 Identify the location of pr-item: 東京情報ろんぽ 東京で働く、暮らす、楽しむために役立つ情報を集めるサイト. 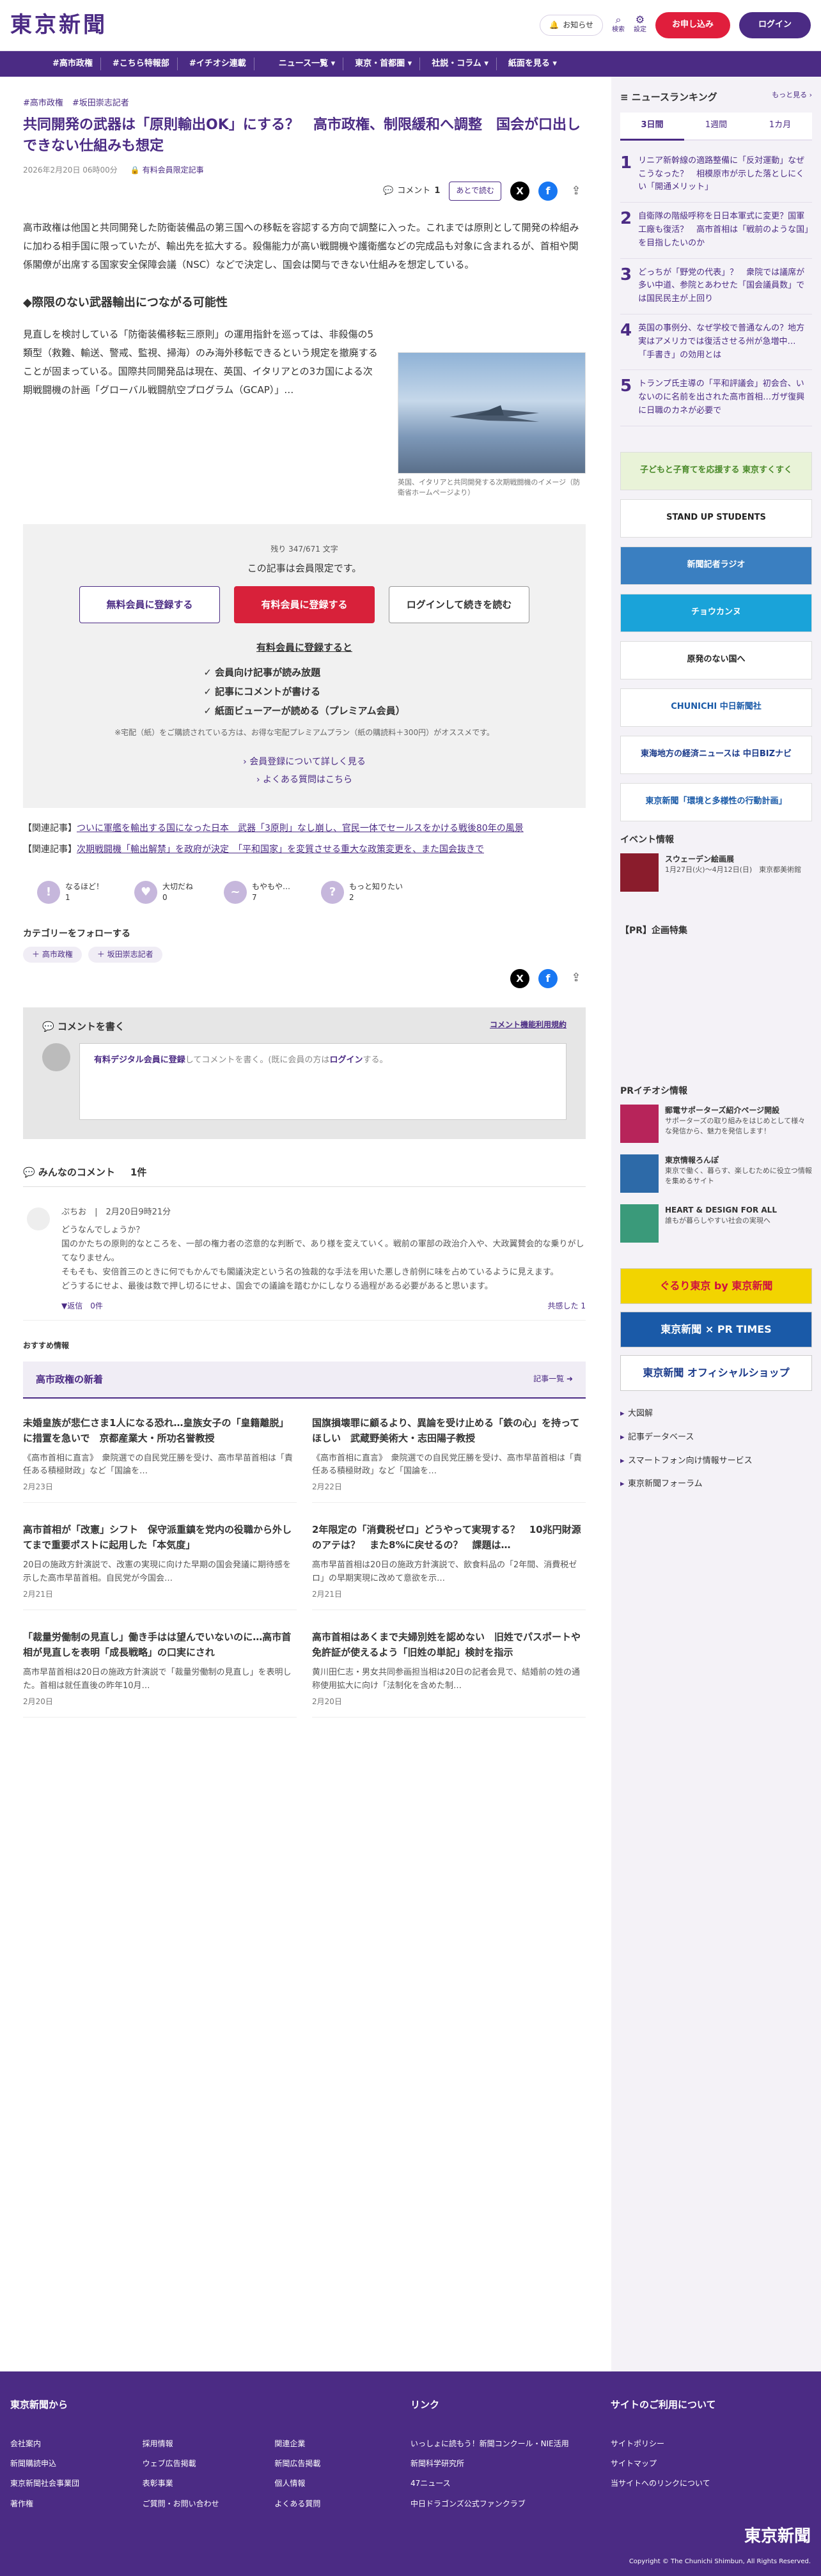
(716, 1173).